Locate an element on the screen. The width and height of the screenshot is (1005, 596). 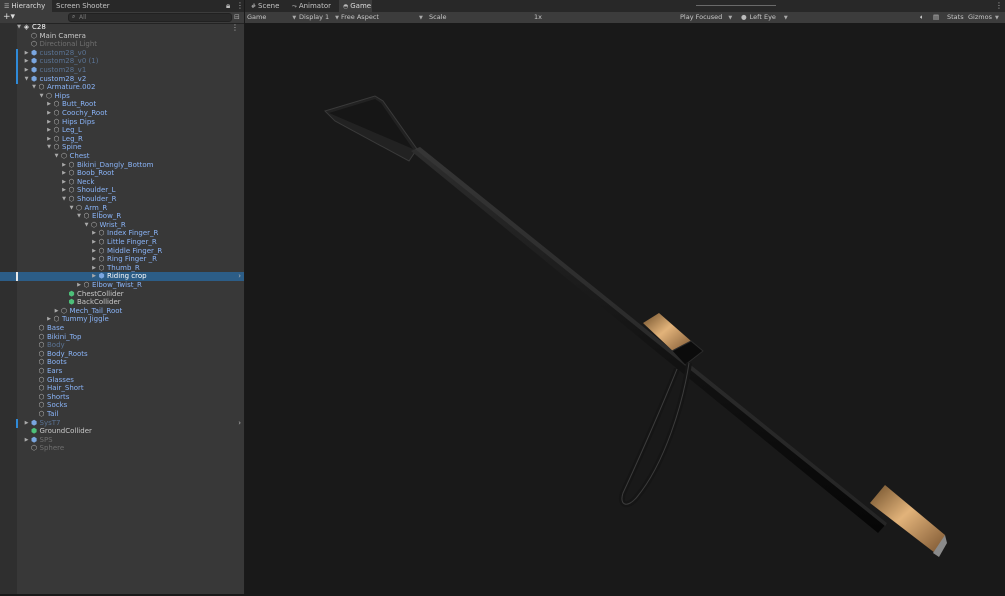
search-input is located at coordinates (149, 17).